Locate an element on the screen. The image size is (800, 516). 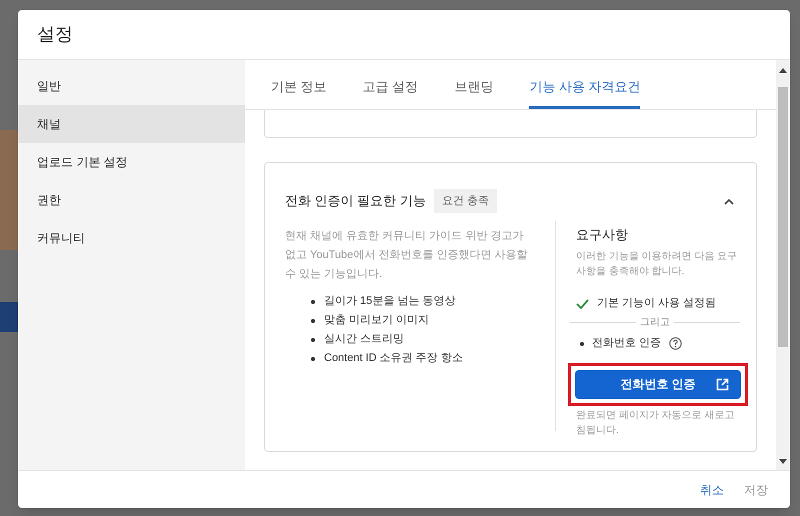
dialog-title: 설정 is located at coordinates (55, 34).